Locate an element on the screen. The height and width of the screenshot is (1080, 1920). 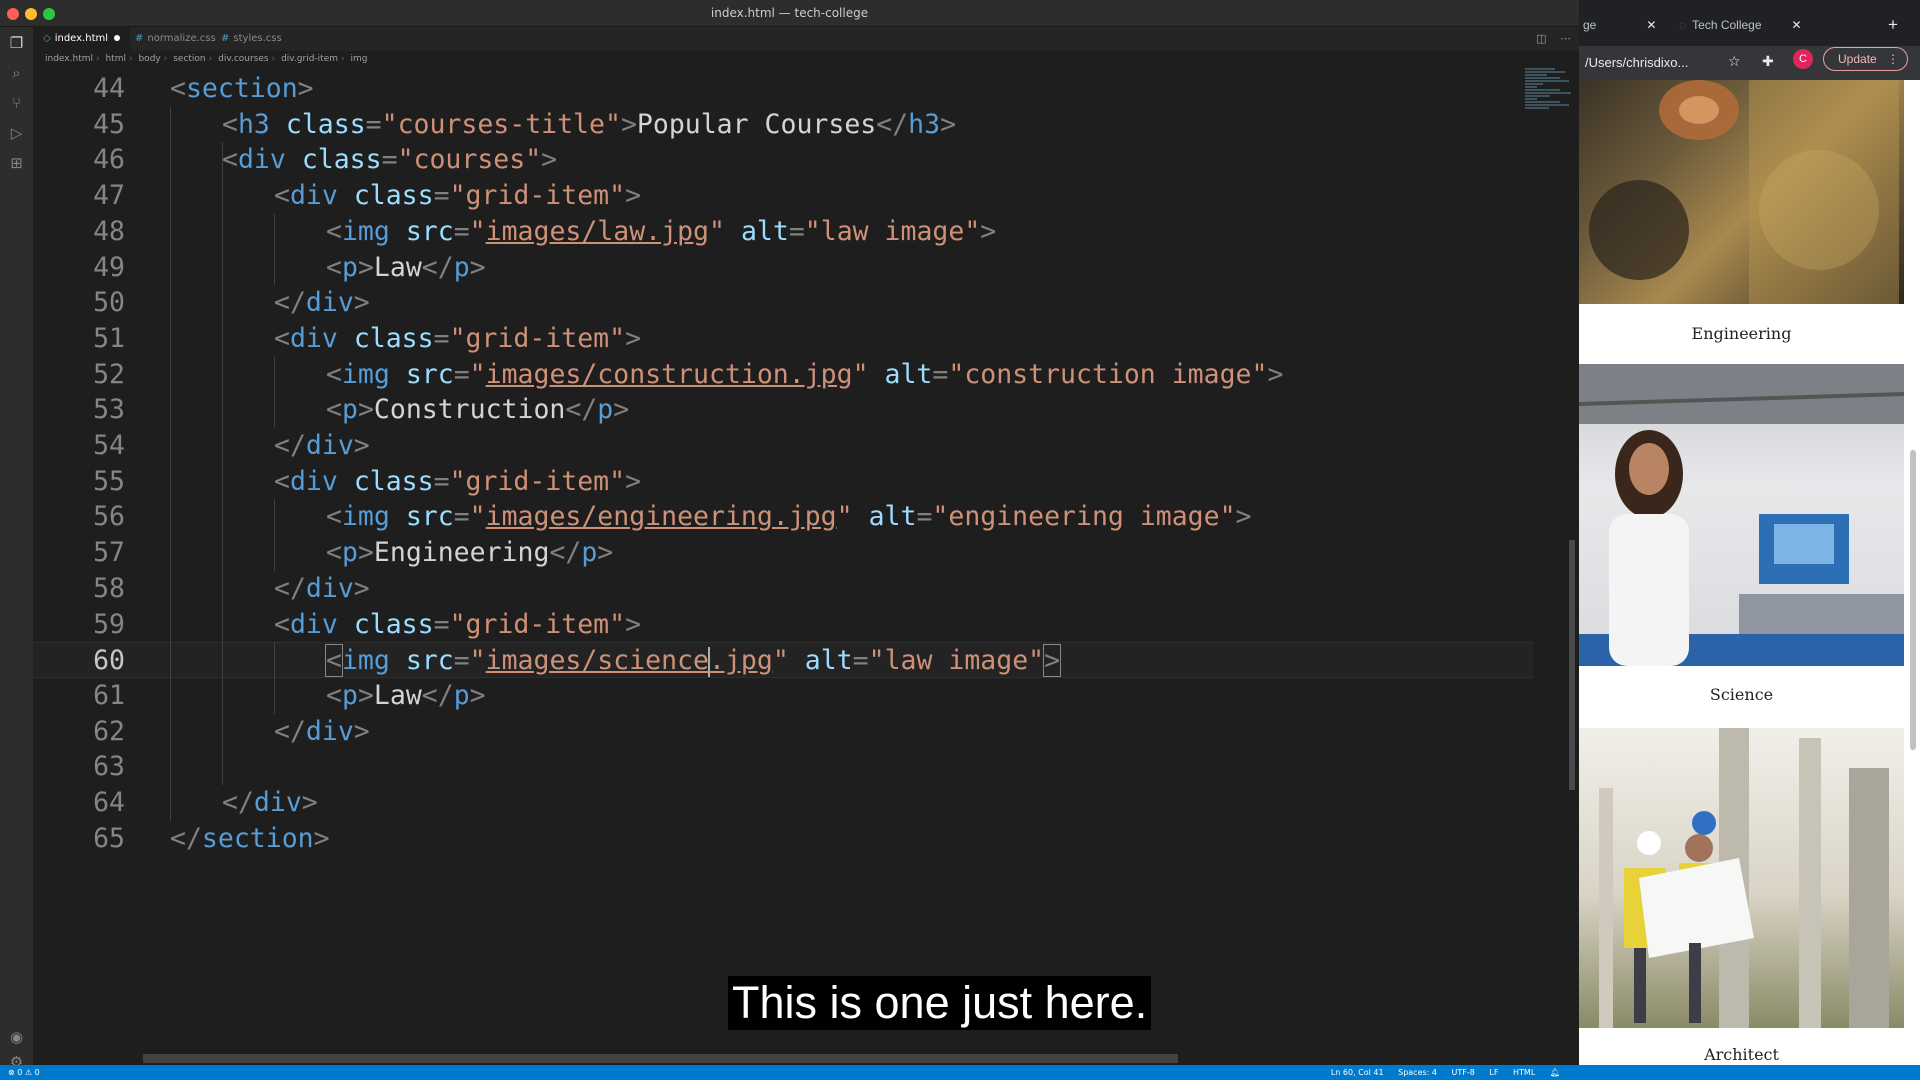
code-line: 49 <p>Law</p> is located at coordinates (783, 268).